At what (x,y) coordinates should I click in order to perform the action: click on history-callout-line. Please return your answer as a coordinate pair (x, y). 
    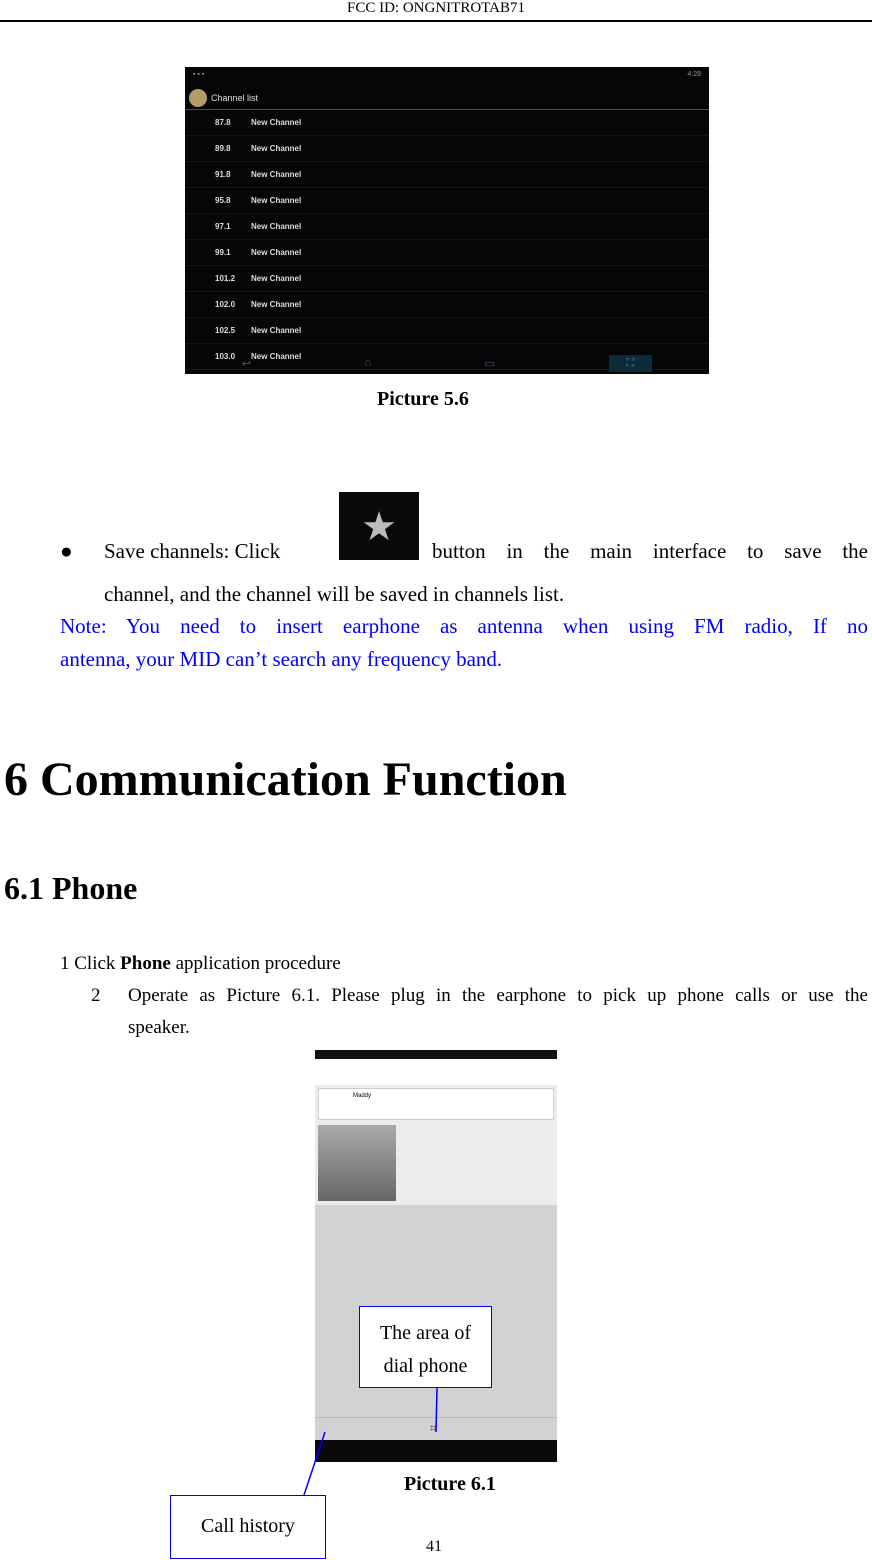
    Looking at the image, I should click on (314, 1463).